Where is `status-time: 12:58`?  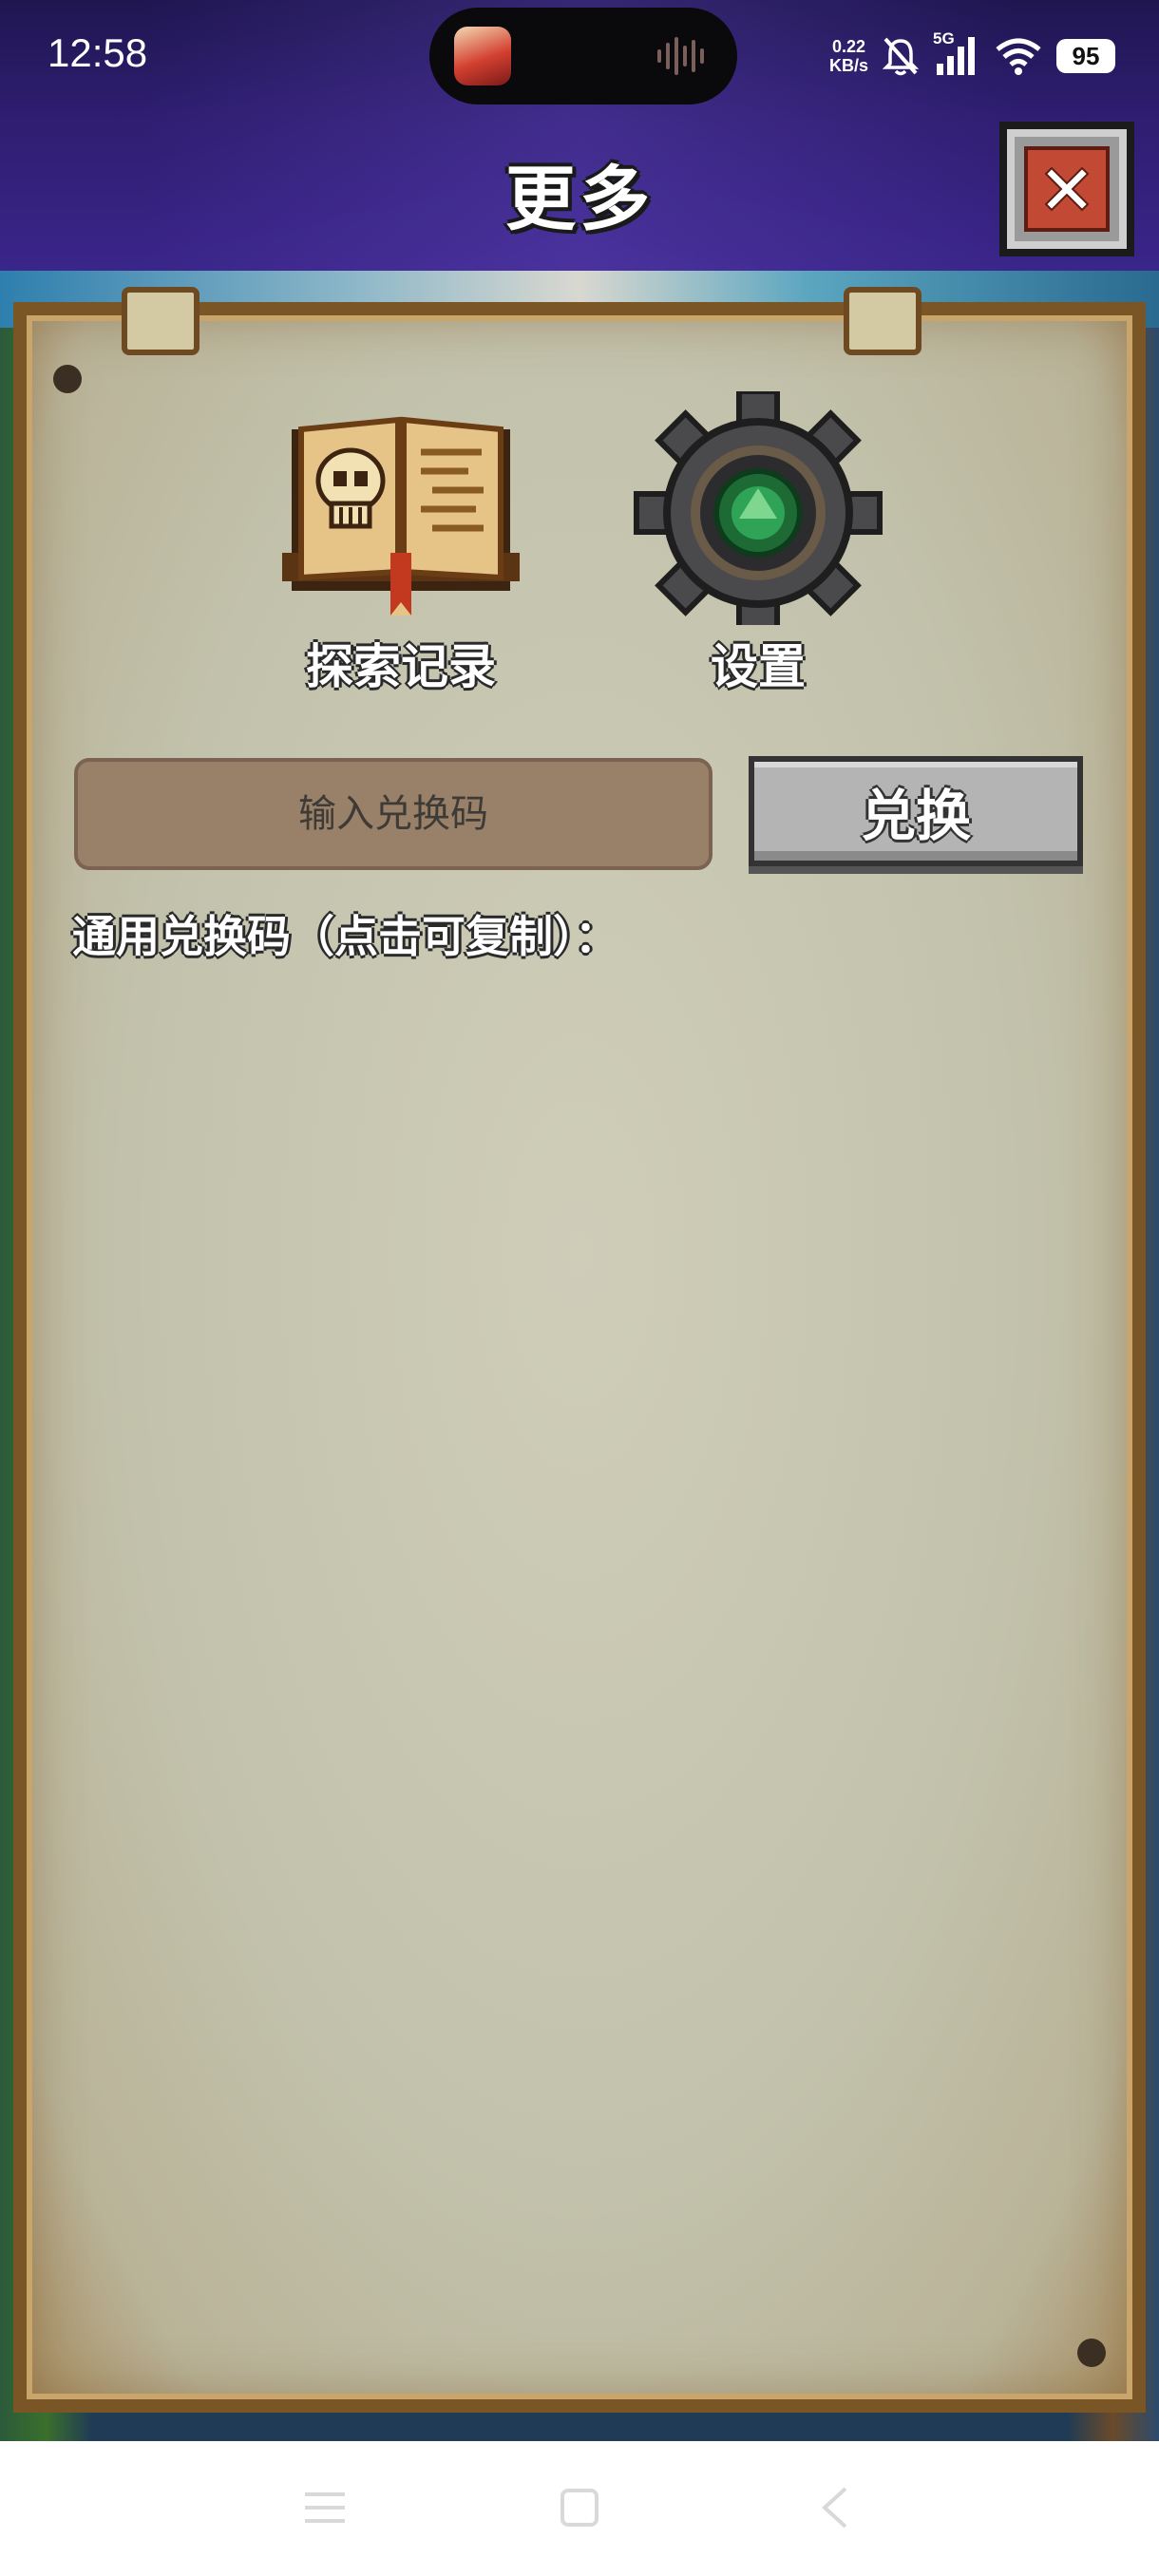 status-time: 12:58 is located at coordinates (98, 52).